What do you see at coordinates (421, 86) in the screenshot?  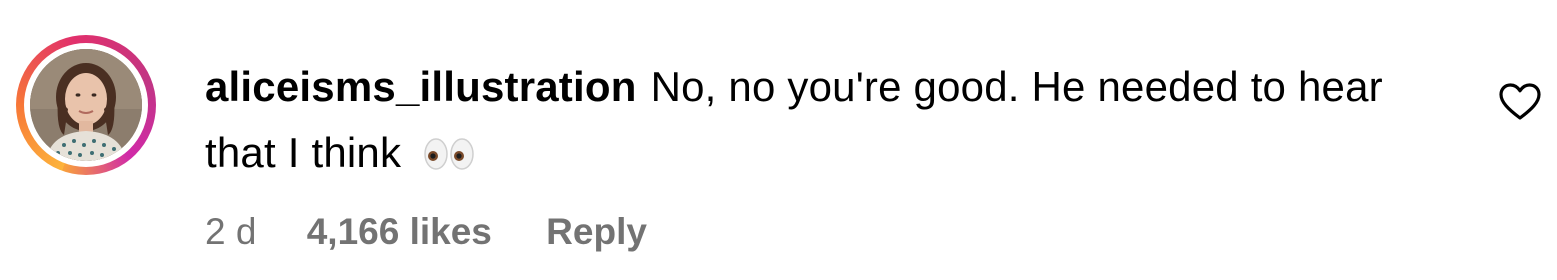 I see `comment-username: aliceisms_illustration` at bounding box center [421, 86].